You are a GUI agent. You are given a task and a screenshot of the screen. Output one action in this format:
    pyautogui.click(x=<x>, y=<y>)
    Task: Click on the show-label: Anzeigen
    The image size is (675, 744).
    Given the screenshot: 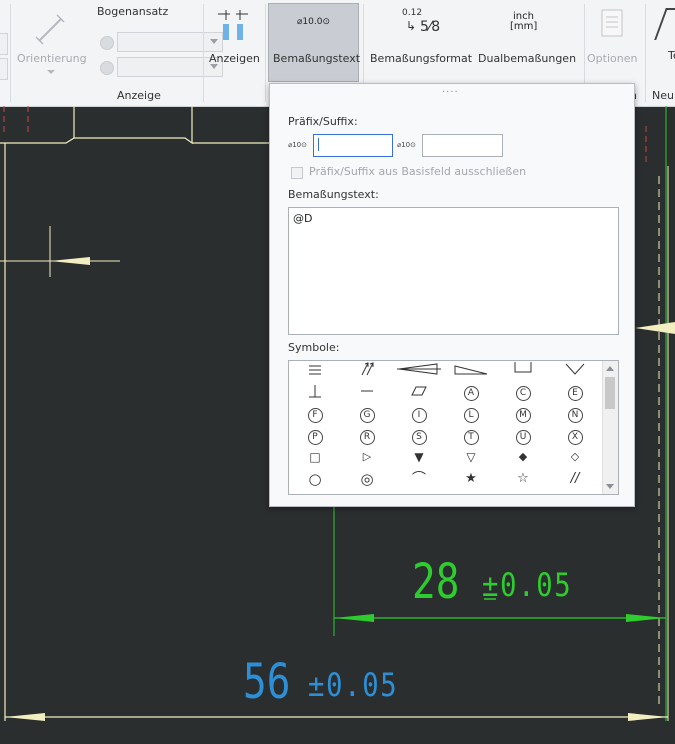 What is the action you would take?
    pyautogui.click(x=234, y=58)
    